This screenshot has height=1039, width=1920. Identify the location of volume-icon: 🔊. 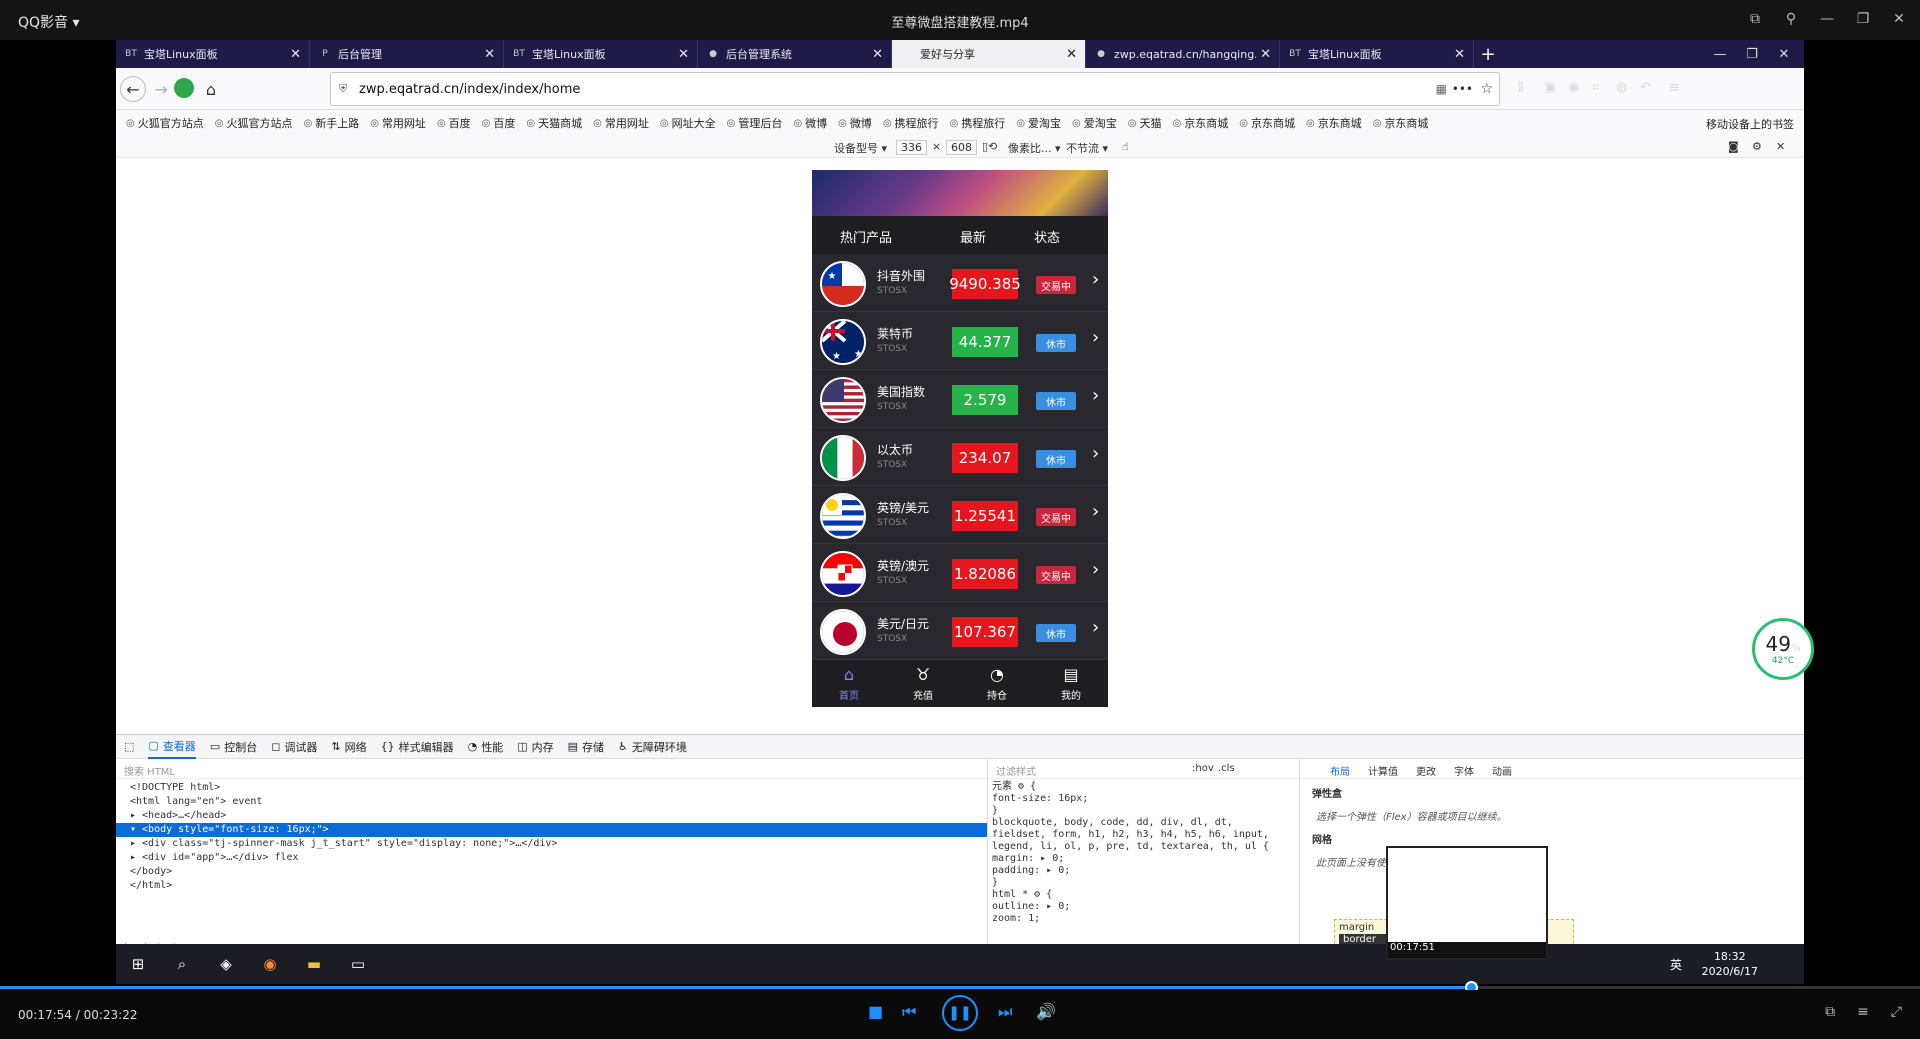
(1046, 1011).